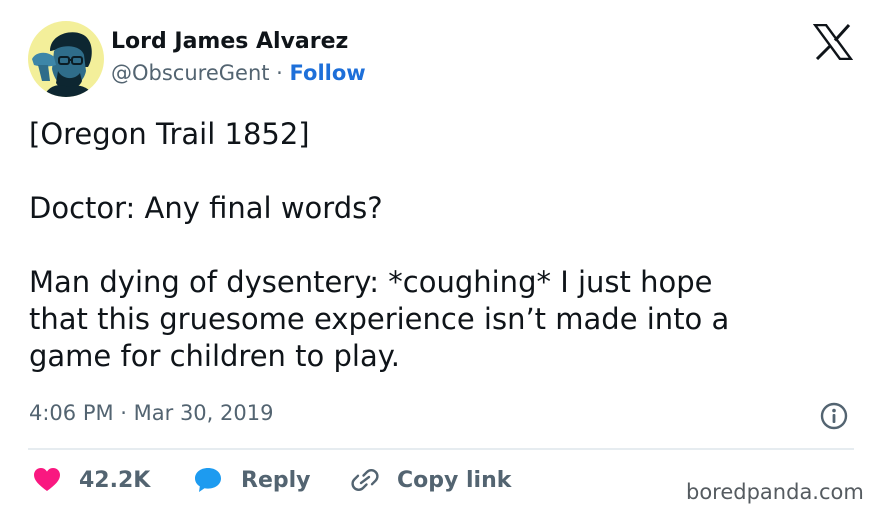 This screenshot has height=515, width=880. Describe the element at coordinates (365, 480) in the screenshot. I see `link-icon` at that location.